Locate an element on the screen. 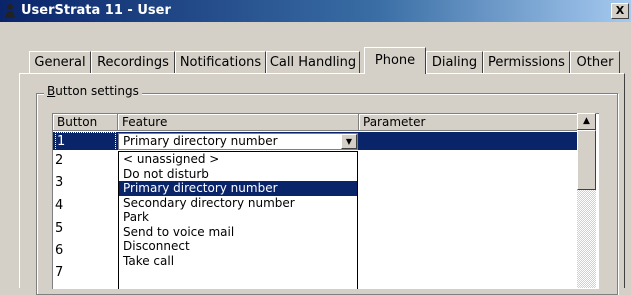  tab-dialing: Dialing is located at coordinates (454, 62).